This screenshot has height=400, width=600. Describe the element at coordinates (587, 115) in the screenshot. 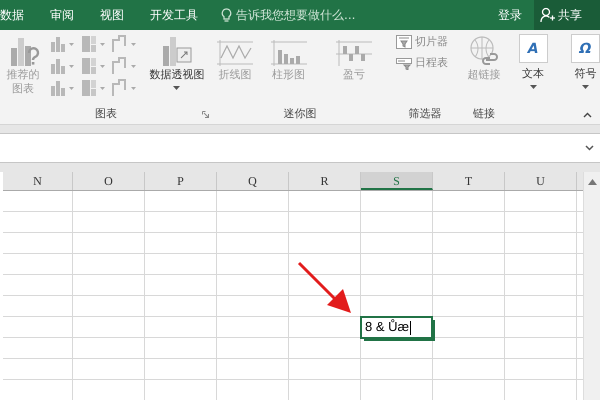

I see `collapse-ribbon-icon` at that location.